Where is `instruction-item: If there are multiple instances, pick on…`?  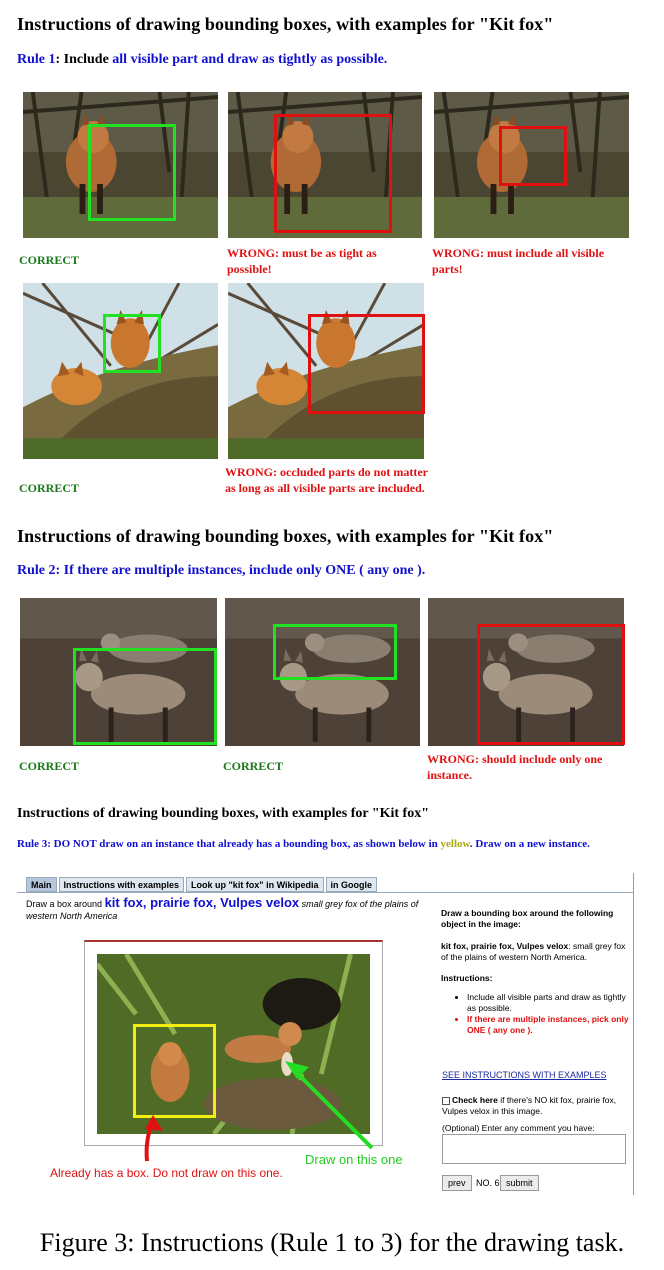
instruction-item: If there are multiple instances, pick on… is located at coordinates (549, 1025).